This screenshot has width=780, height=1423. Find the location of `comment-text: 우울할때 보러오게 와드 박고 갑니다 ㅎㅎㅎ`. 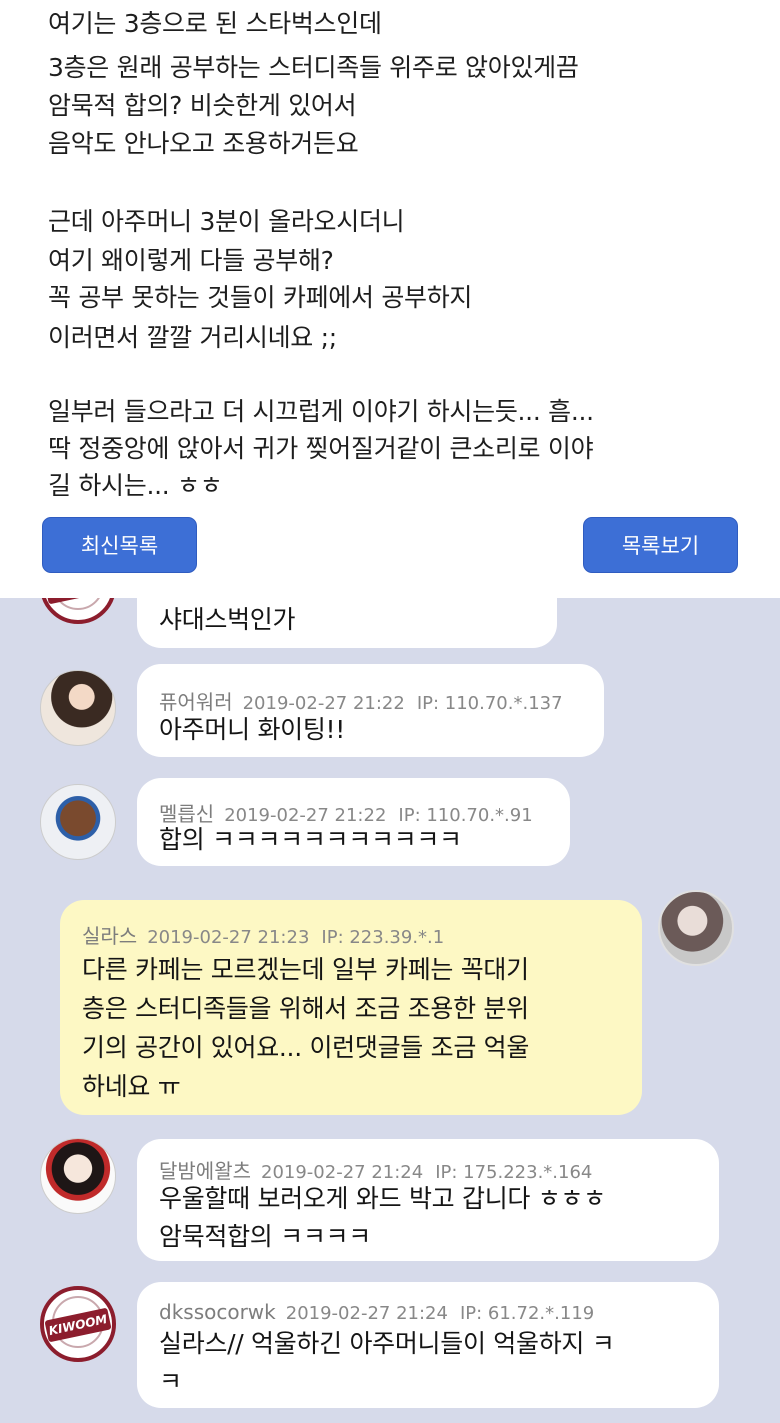

comment-text: 우울할때 보러오게 와드 박고 갑니다 ㅎㅎㅎ is located at coordinates (382, 1198).